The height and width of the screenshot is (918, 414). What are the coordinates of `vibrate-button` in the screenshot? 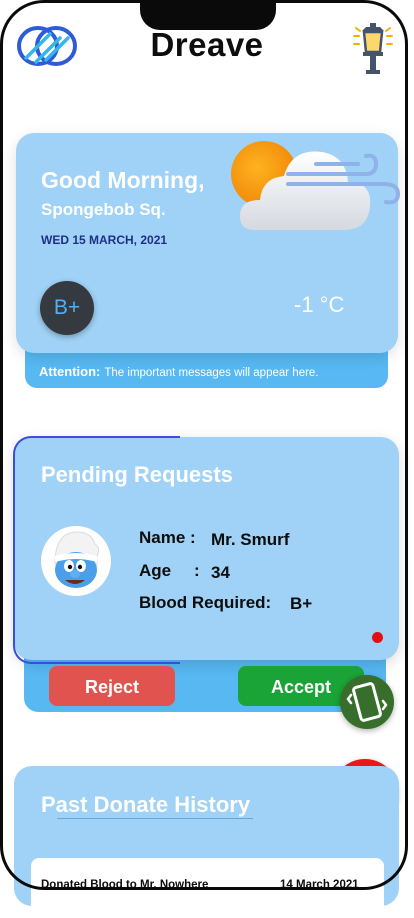 It's located at (367, 702).